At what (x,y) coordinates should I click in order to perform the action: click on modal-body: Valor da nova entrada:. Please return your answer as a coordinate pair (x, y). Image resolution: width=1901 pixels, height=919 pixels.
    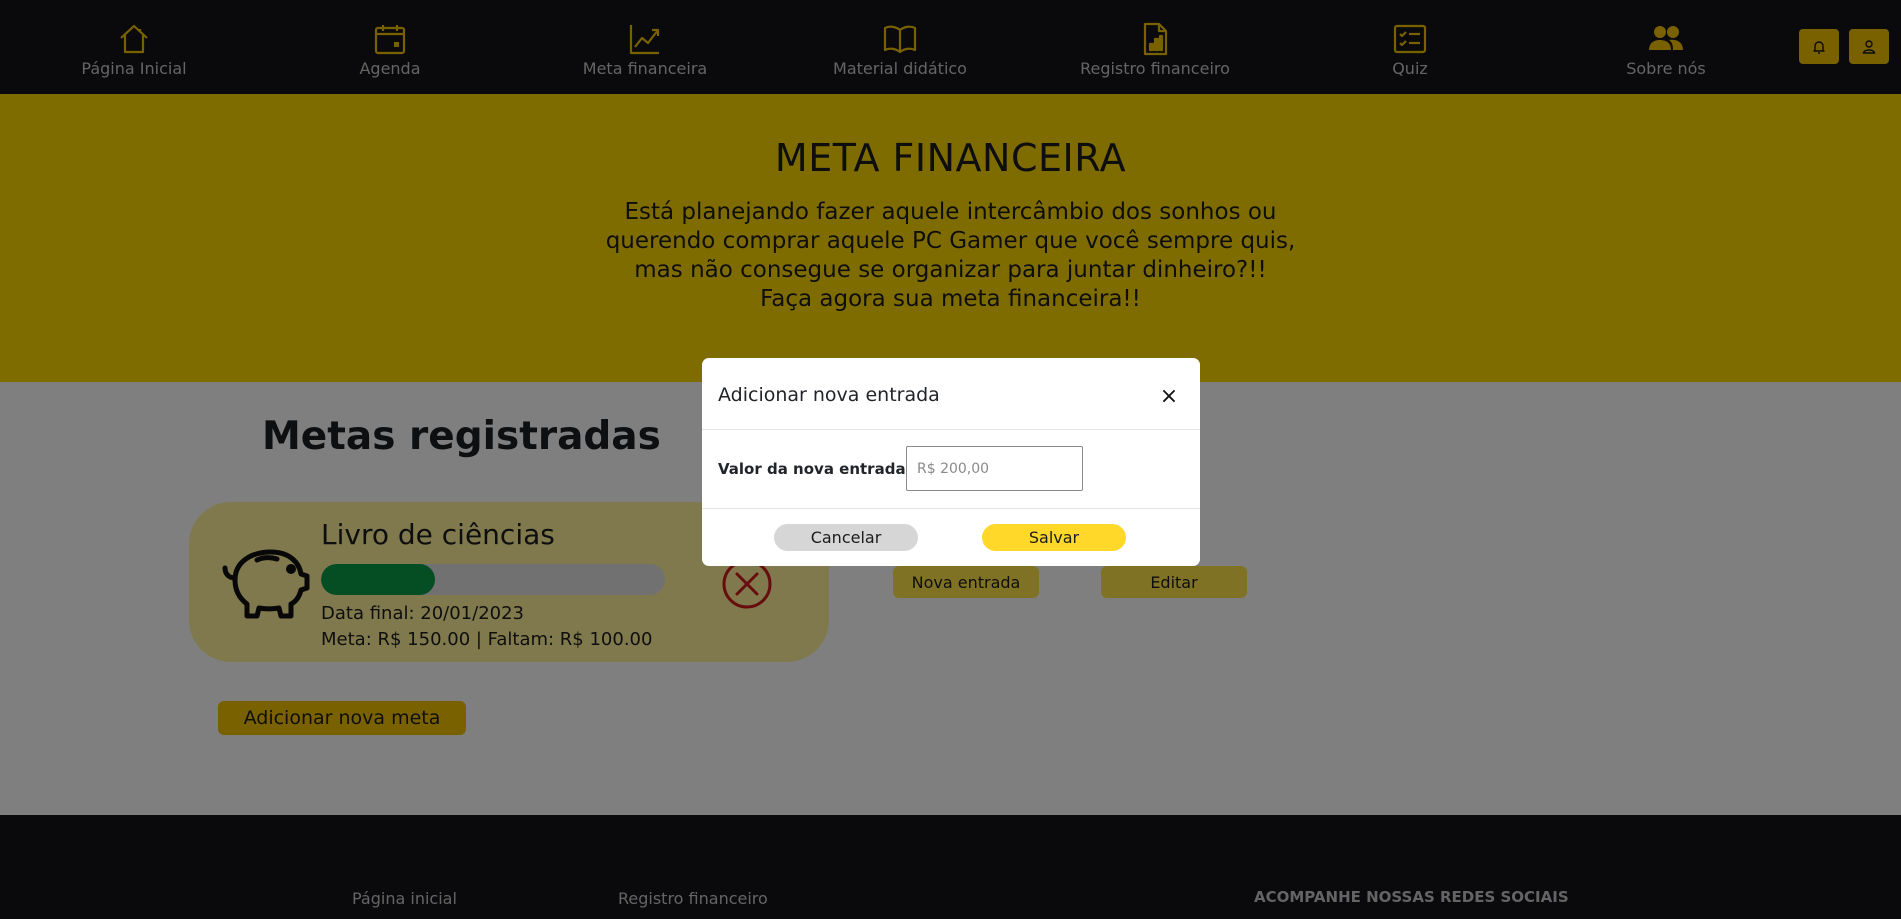
    Looking at the image, I should click on (951, 469).